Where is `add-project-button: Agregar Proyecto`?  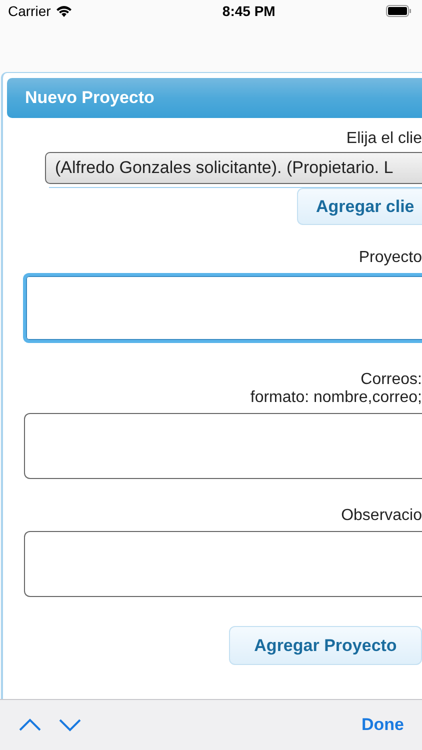
add-project-button: Agregar Proyecto is located at coordinates (325, 645).